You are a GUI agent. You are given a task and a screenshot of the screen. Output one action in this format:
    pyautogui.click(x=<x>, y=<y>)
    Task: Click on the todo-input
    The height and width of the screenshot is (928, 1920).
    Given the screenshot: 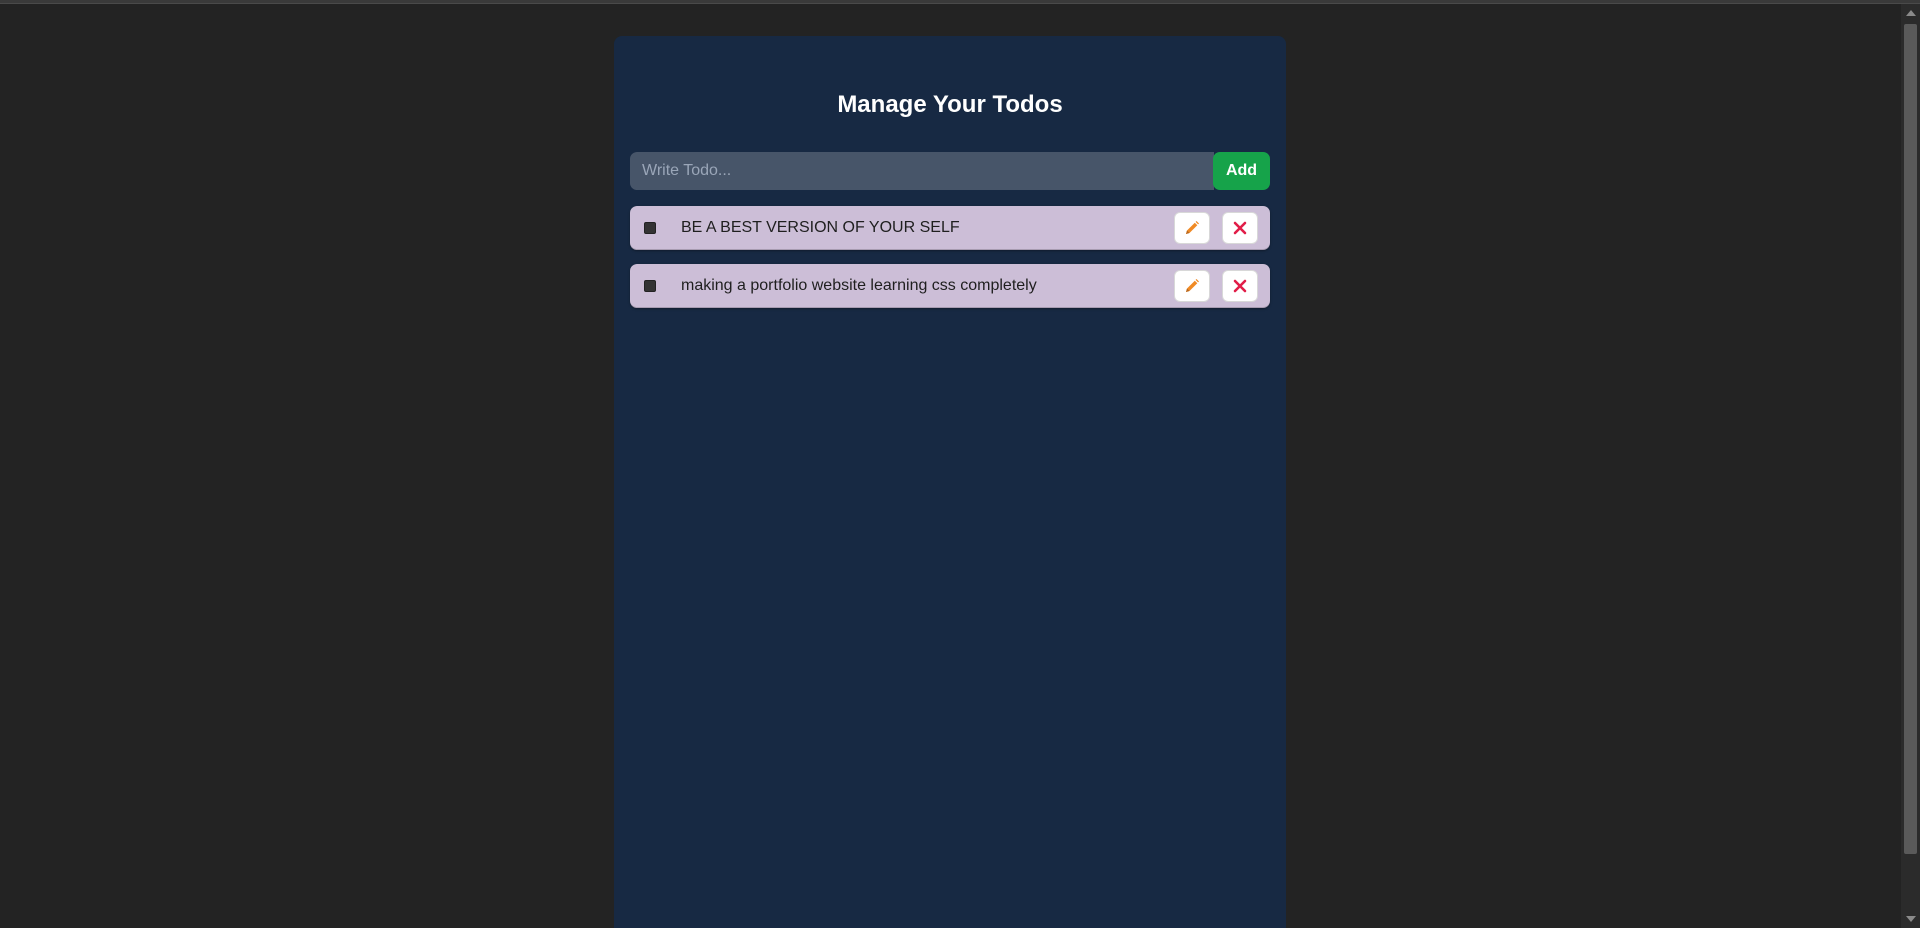 What is the action you would take?
    pyautogui.click(x=922, y=171)
    